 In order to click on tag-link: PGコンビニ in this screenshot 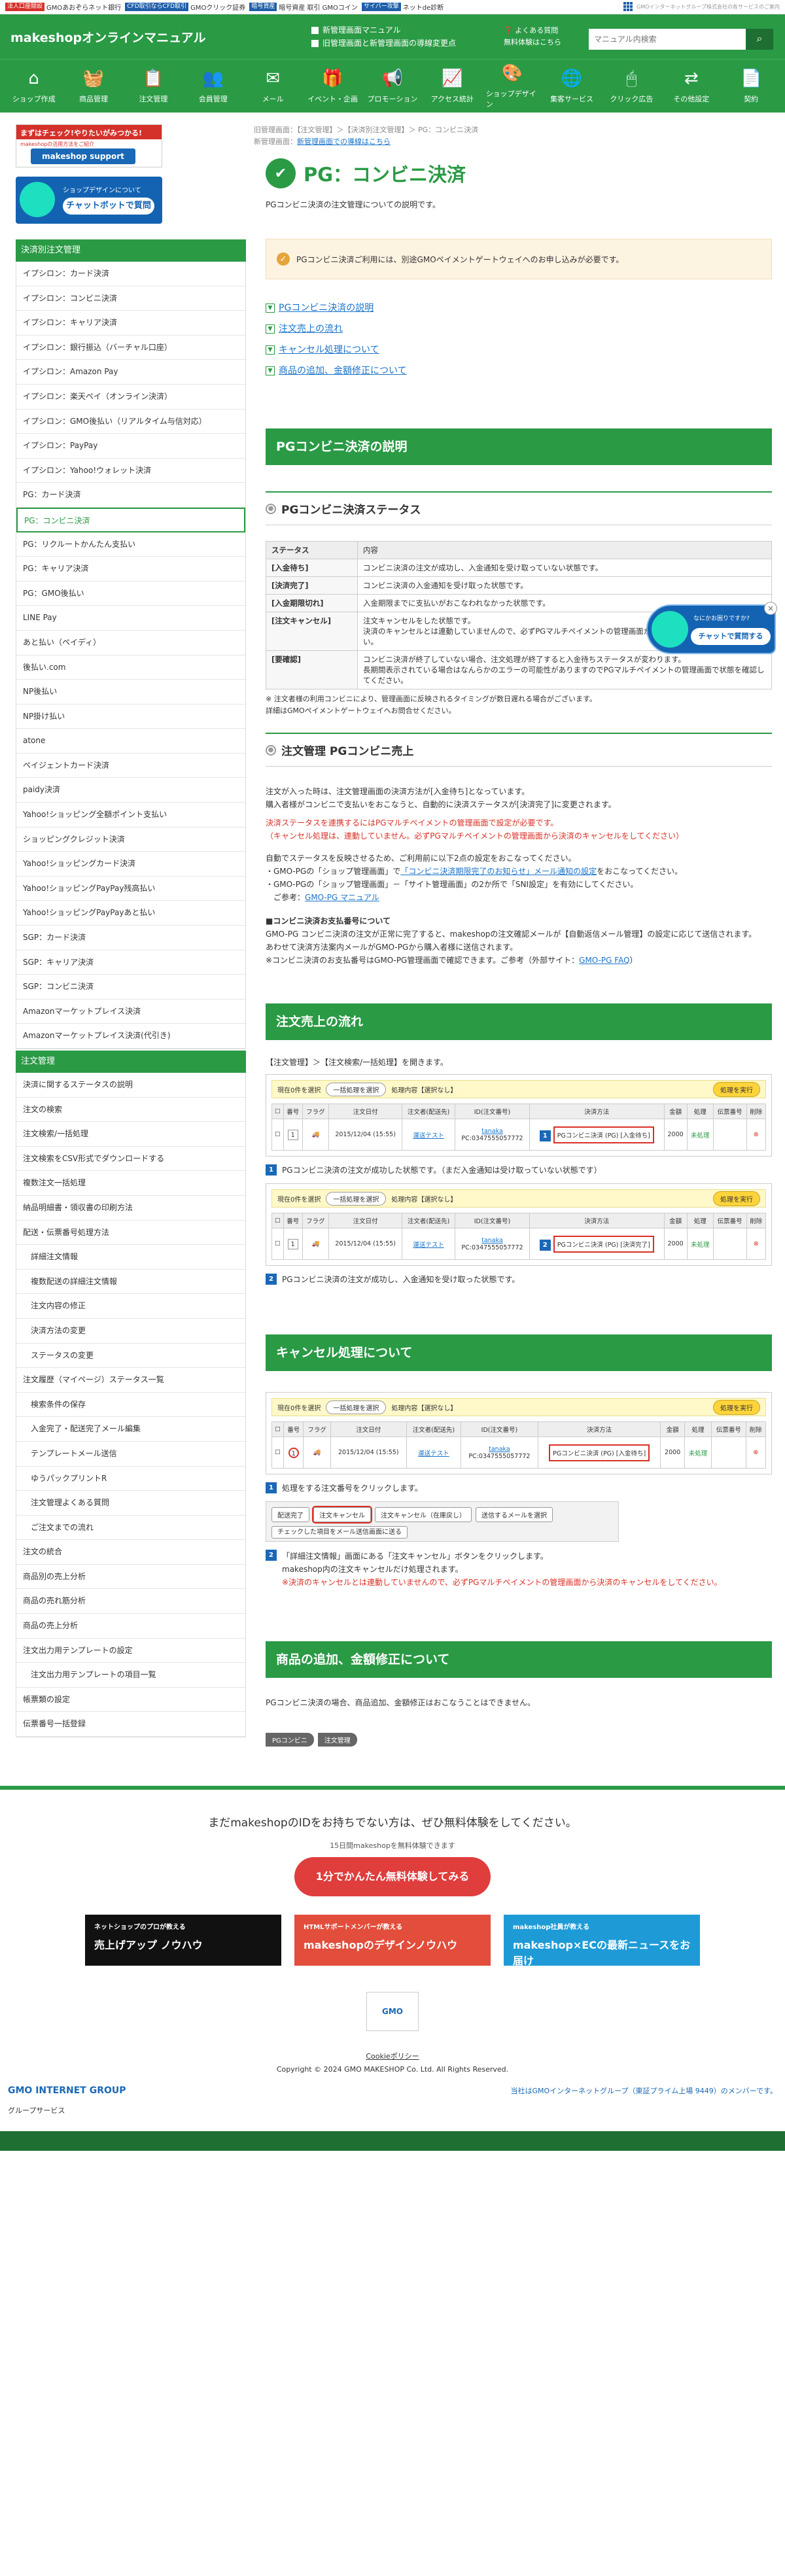, I will do `click(290, 1740)`.